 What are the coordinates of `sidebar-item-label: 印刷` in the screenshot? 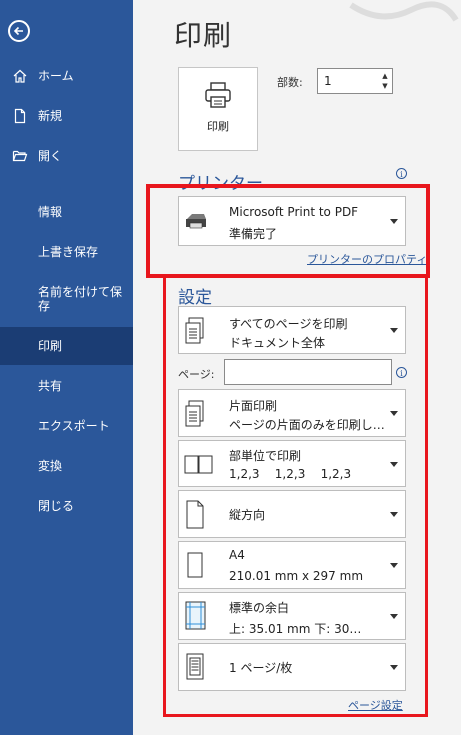 It's located at (50, 346).